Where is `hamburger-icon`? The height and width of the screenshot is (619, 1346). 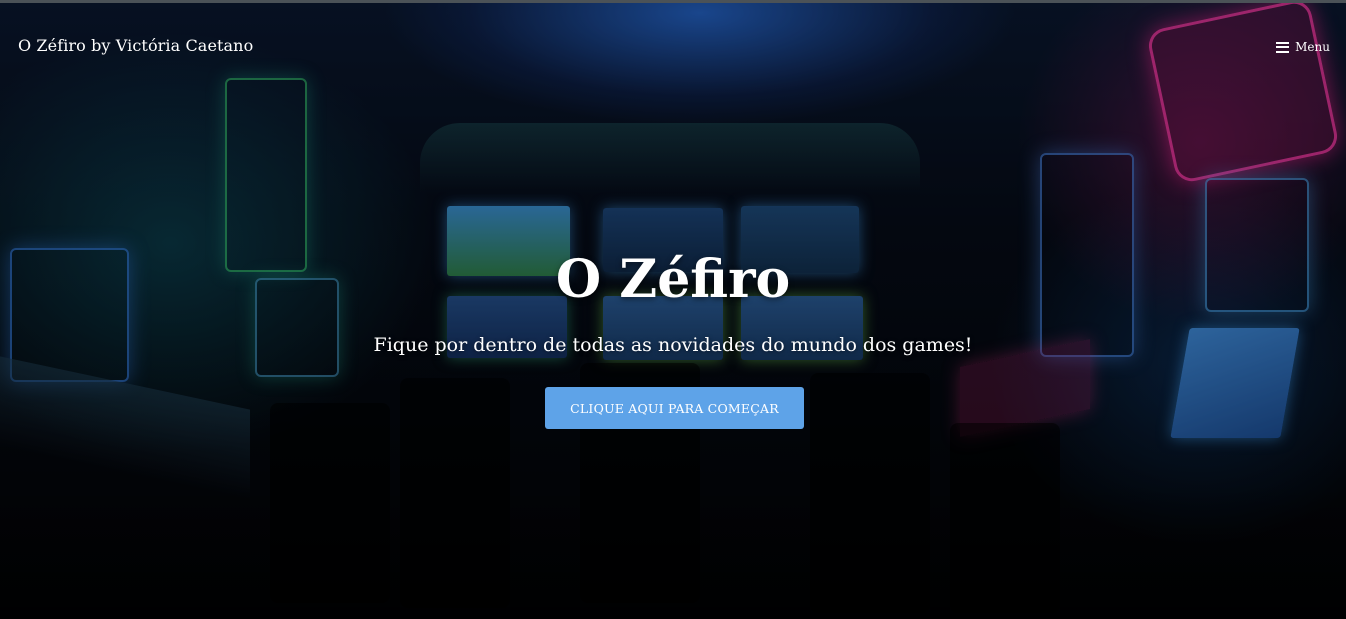
hamburger-icon is located at coordinates (1283, 47).